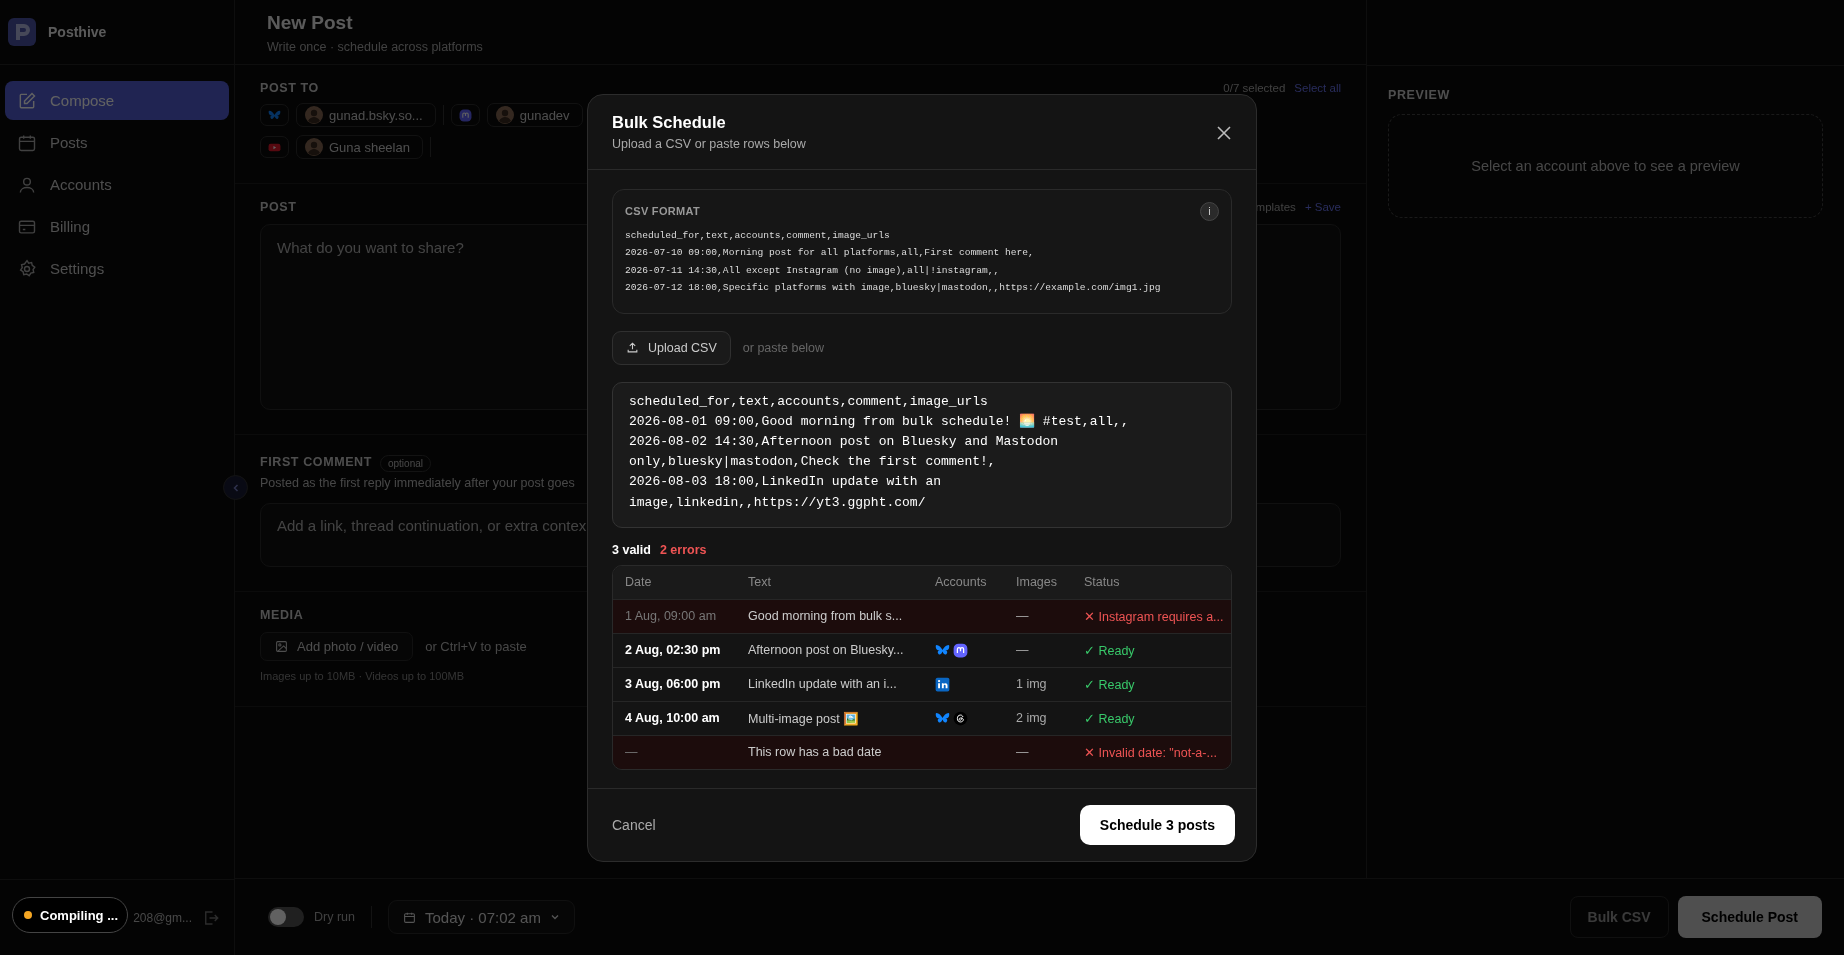 This screenshot has height=955, width=1844. I want to click on save-link: + Save, so click(1322, 207).